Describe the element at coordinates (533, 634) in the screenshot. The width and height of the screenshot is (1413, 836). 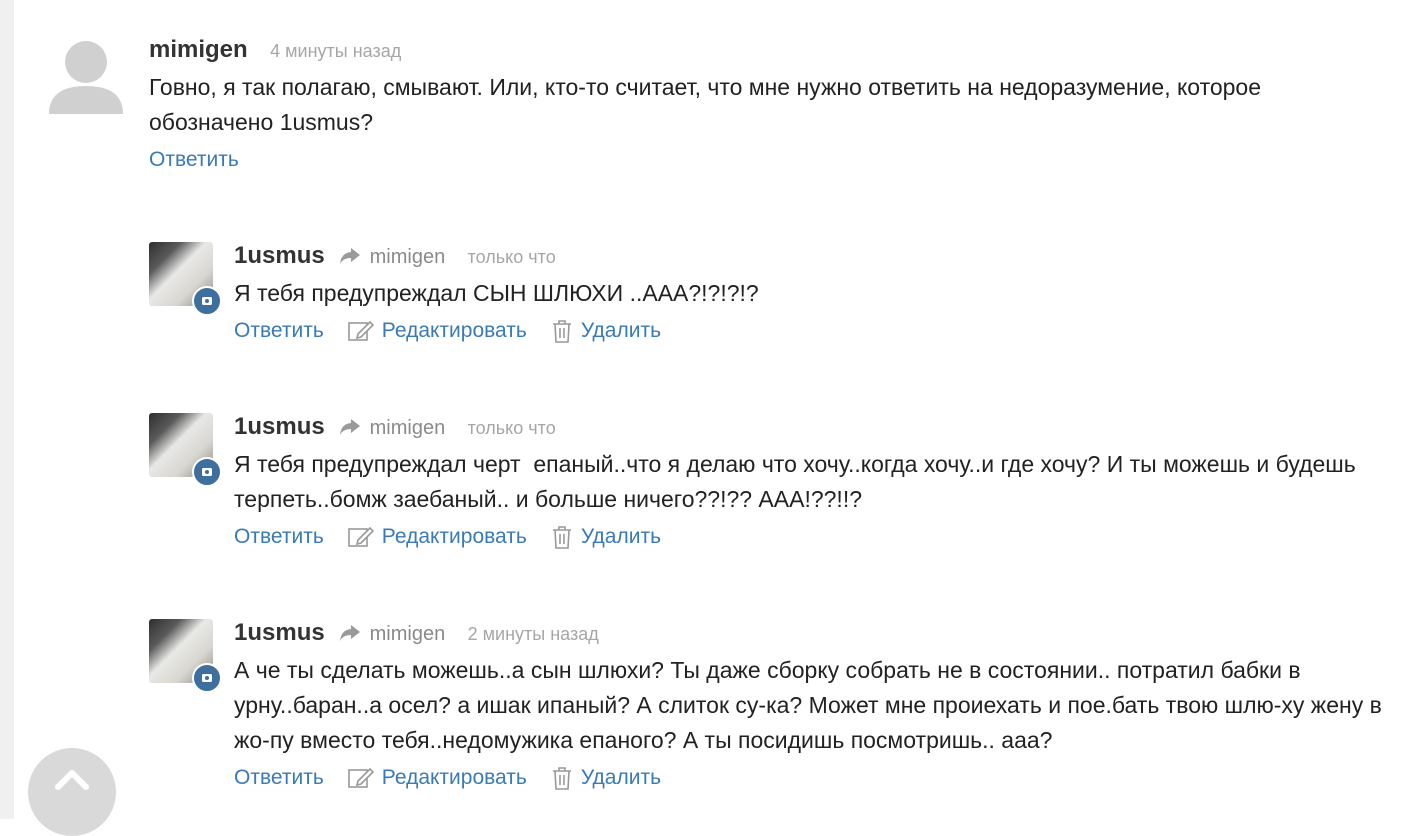
I see `comment-time: 2 минуты назад` at that location.